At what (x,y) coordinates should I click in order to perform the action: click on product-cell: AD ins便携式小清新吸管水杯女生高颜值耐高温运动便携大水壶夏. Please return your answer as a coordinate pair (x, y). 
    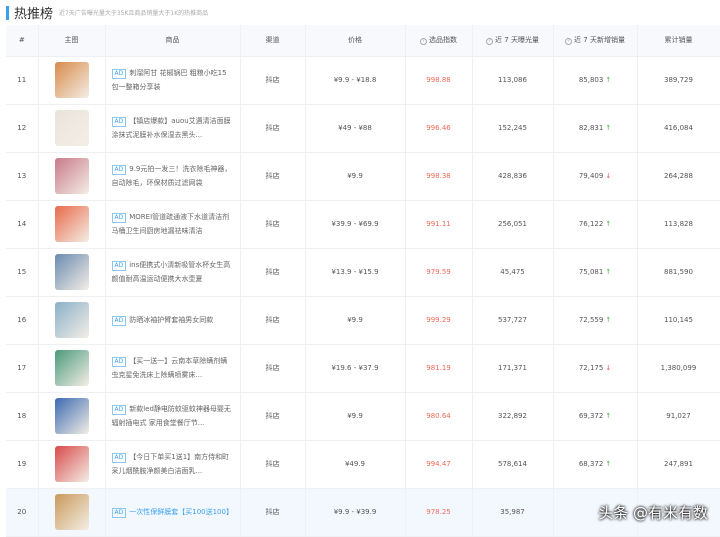
    Looking at the image, I should click on (173, 272).